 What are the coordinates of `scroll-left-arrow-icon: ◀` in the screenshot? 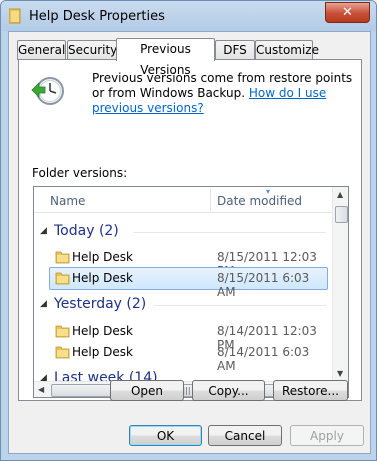 It's located at (41, 389).